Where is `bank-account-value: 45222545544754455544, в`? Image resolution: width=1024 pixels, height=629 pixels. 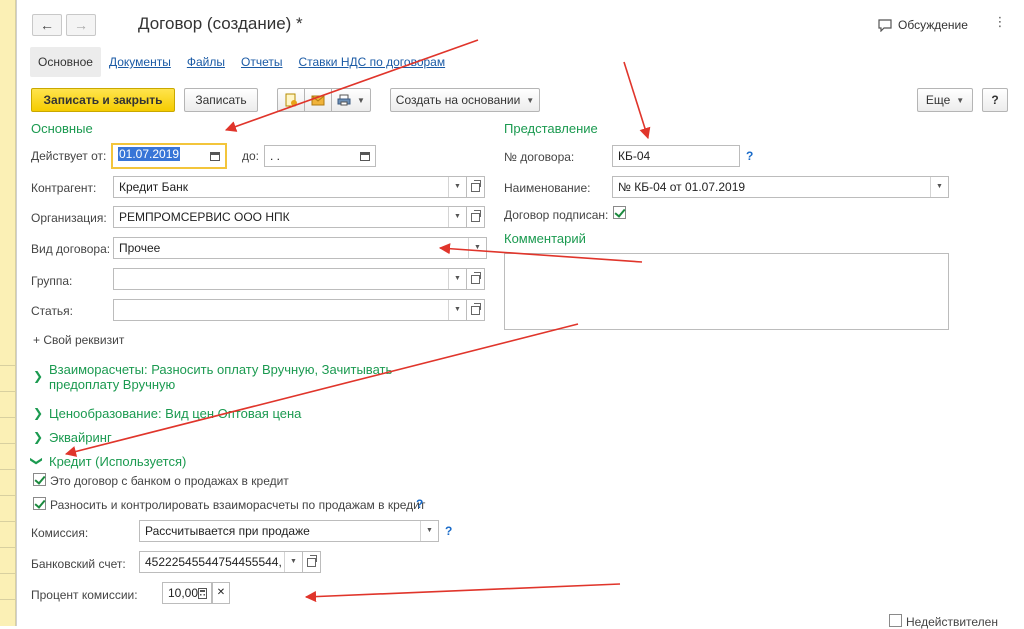
bank-account-value: 45222545544754455544, в is located at coordinates (218, 562).